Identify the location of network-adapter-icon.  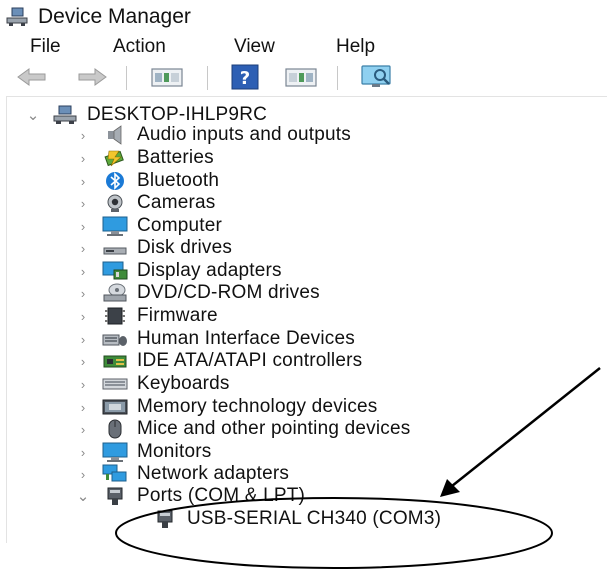
(115, 474).